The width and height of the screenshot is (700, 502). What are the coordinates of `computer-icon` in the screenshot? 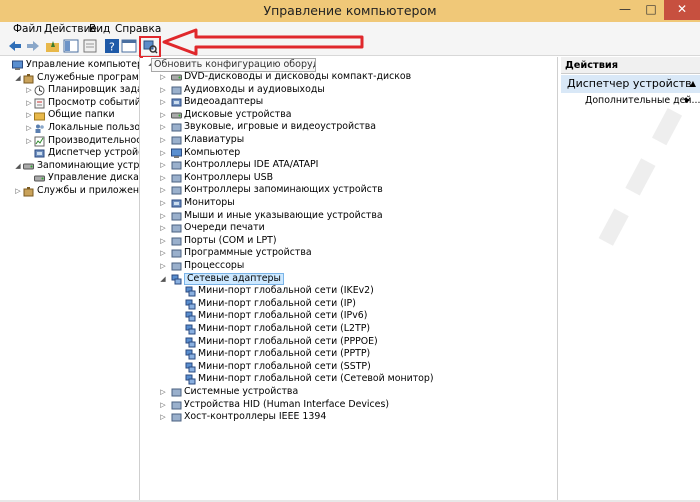 It's located at (17, 65).